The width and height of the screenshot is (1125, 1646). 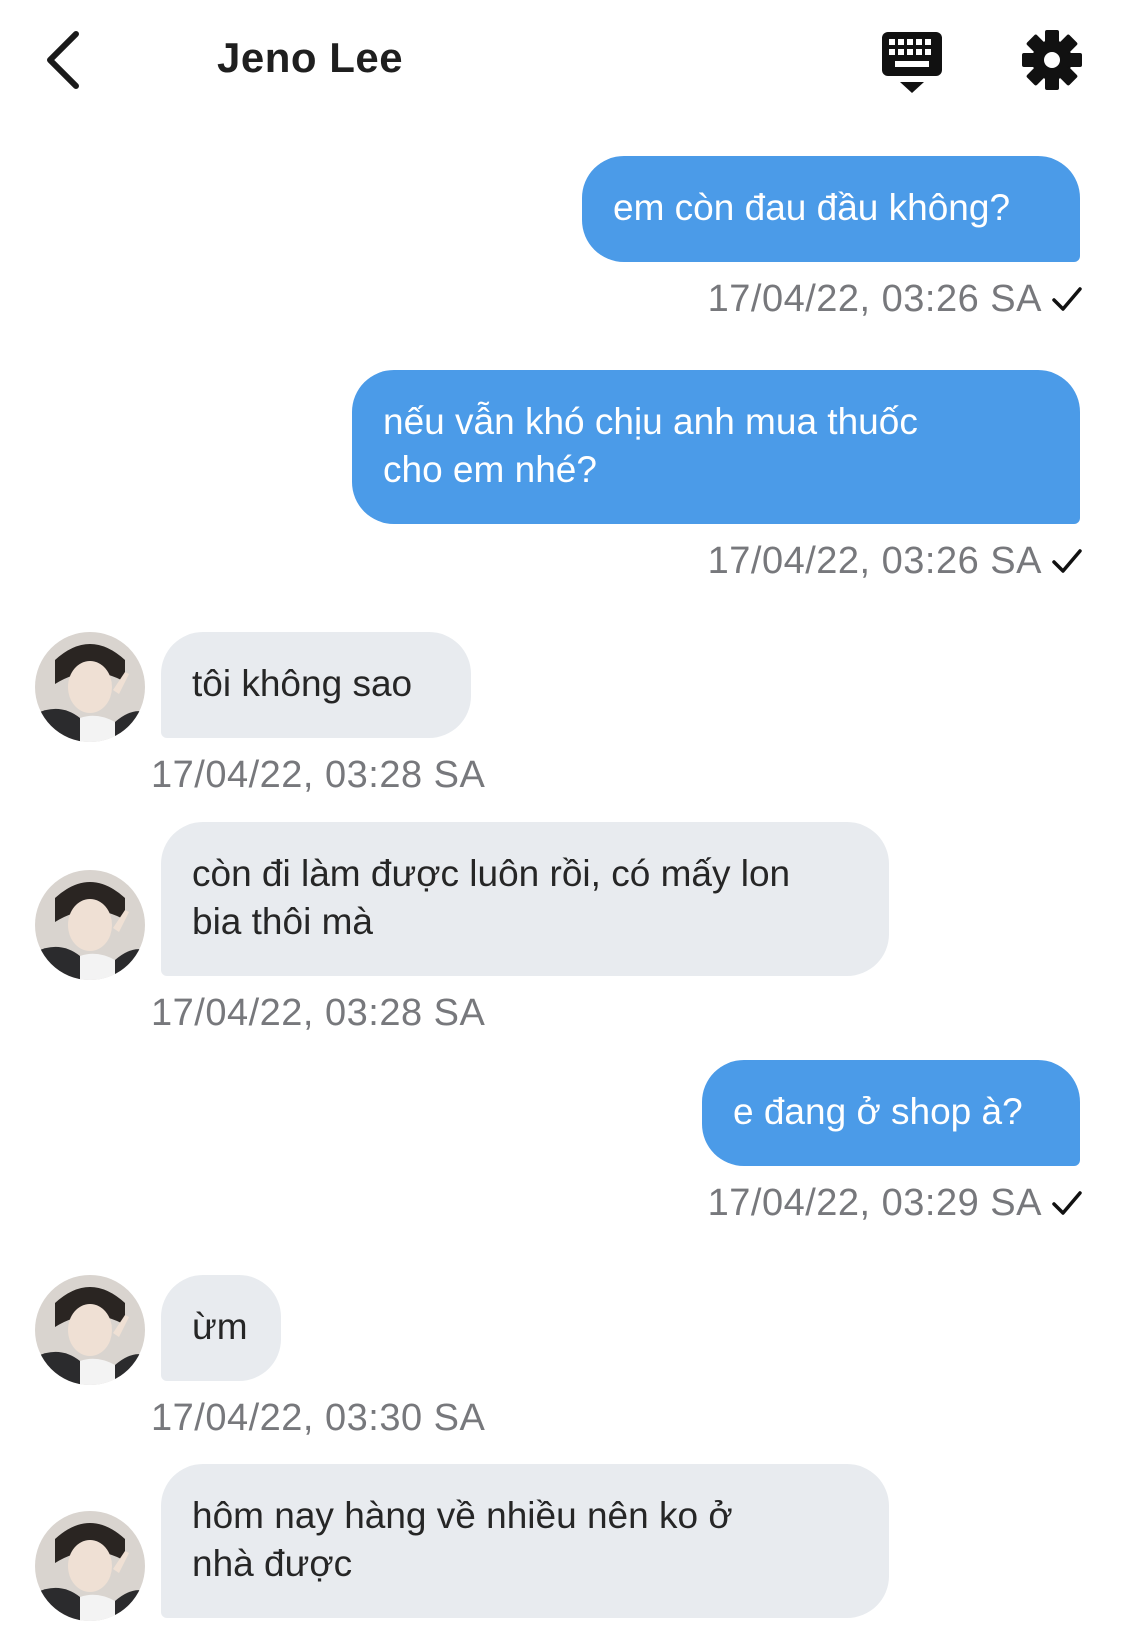 I want to click on message-timestamp: 17/04/22, 03:30 SA, so click(x=318, y=1418).